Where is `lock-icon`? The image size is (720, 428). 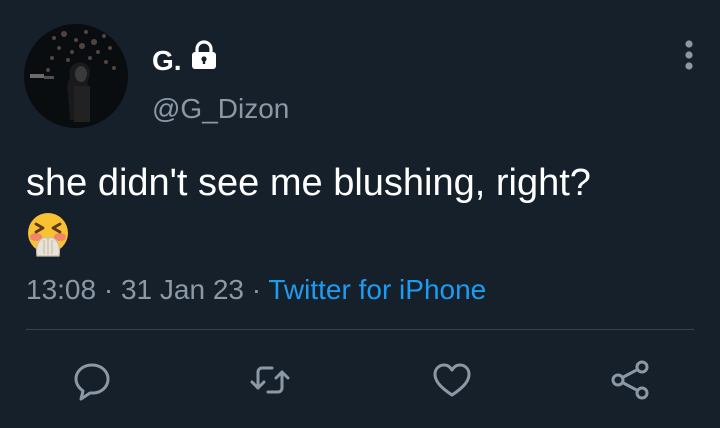 lock-icon is located at coordinates (204, 54).